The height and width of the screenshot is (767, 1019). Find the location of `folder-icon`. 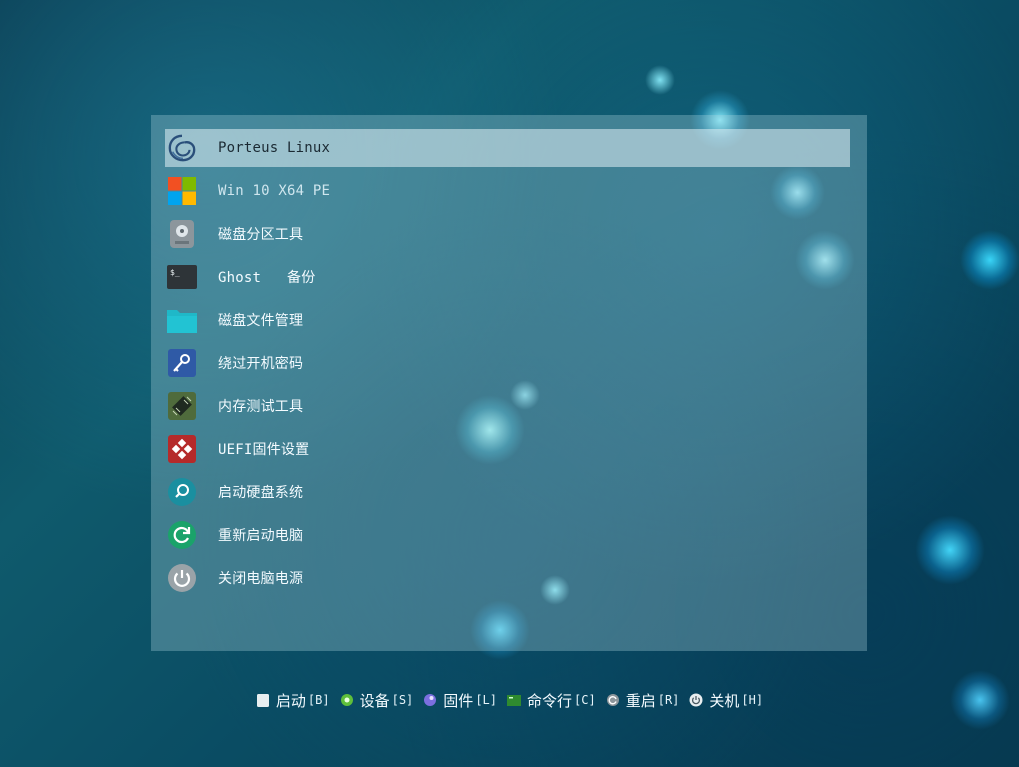

folder-icon is located at coordinates (182, 320).